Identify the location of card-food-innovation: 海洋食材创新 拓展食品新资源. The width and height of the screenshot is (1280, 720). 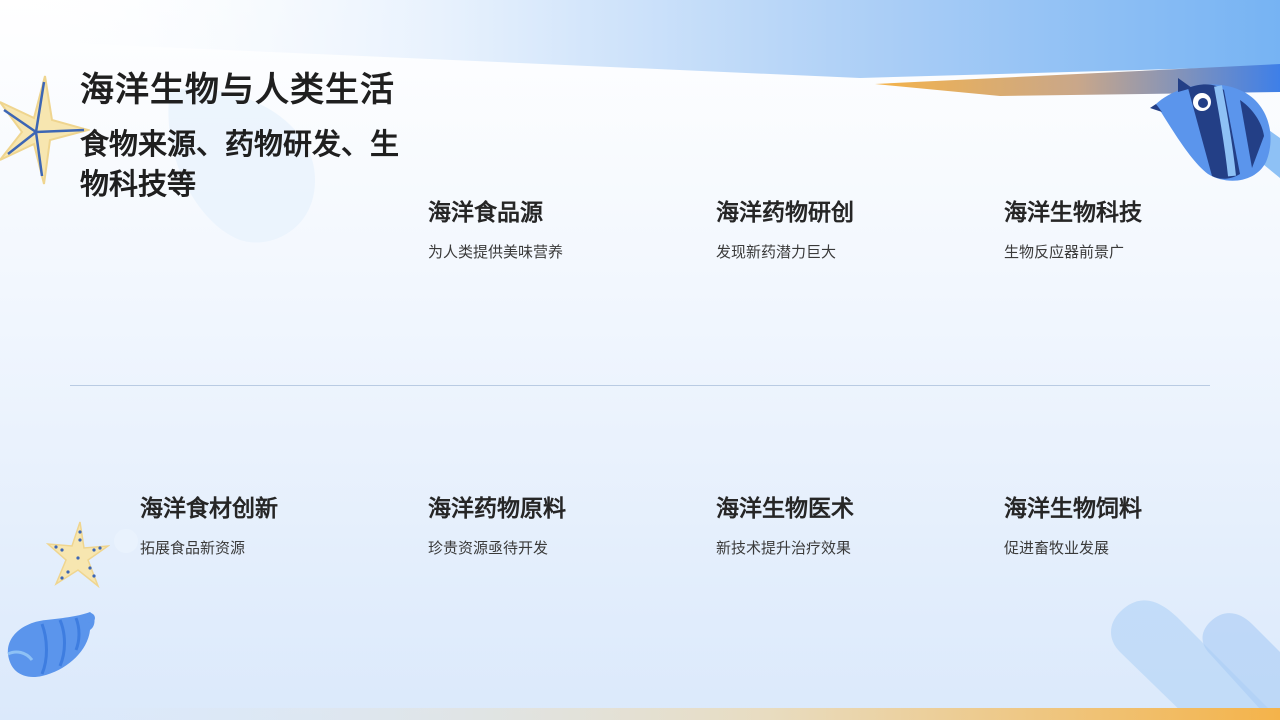
(260, 526).